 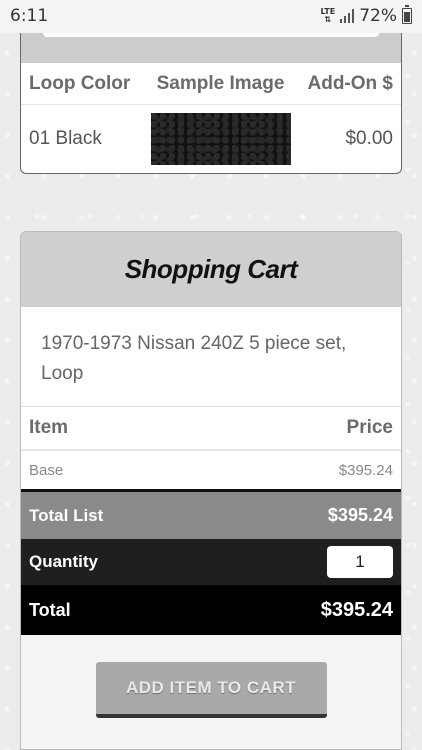 I want to click on total-value: $395.24, so click(x=356, y=609).